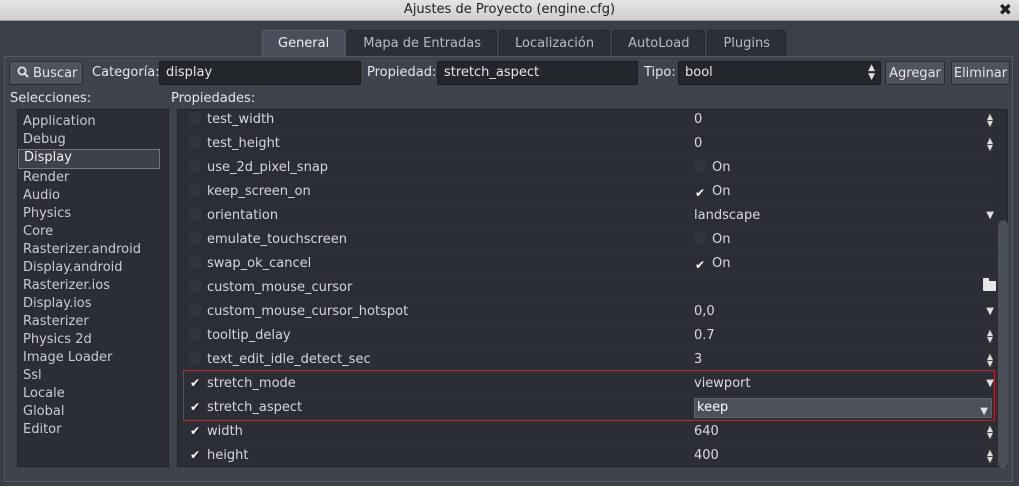  Describe the element at coordinates (23, 72) in the screenshot. I see `search-icon` at that location.